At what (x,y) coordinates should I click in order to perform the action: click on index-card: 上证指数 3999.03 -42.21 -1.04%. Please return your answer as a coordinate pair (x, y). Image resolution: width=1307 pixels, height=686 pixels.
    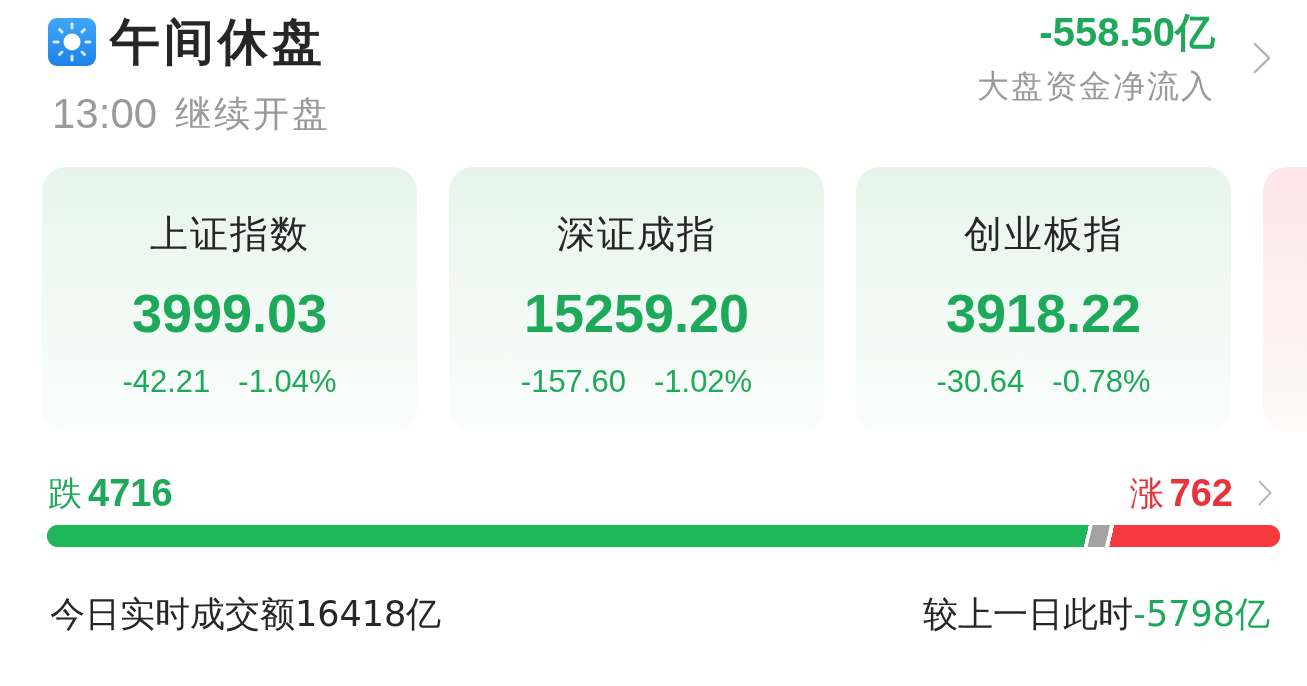
    Looking at the image, I should click on (229, 299).